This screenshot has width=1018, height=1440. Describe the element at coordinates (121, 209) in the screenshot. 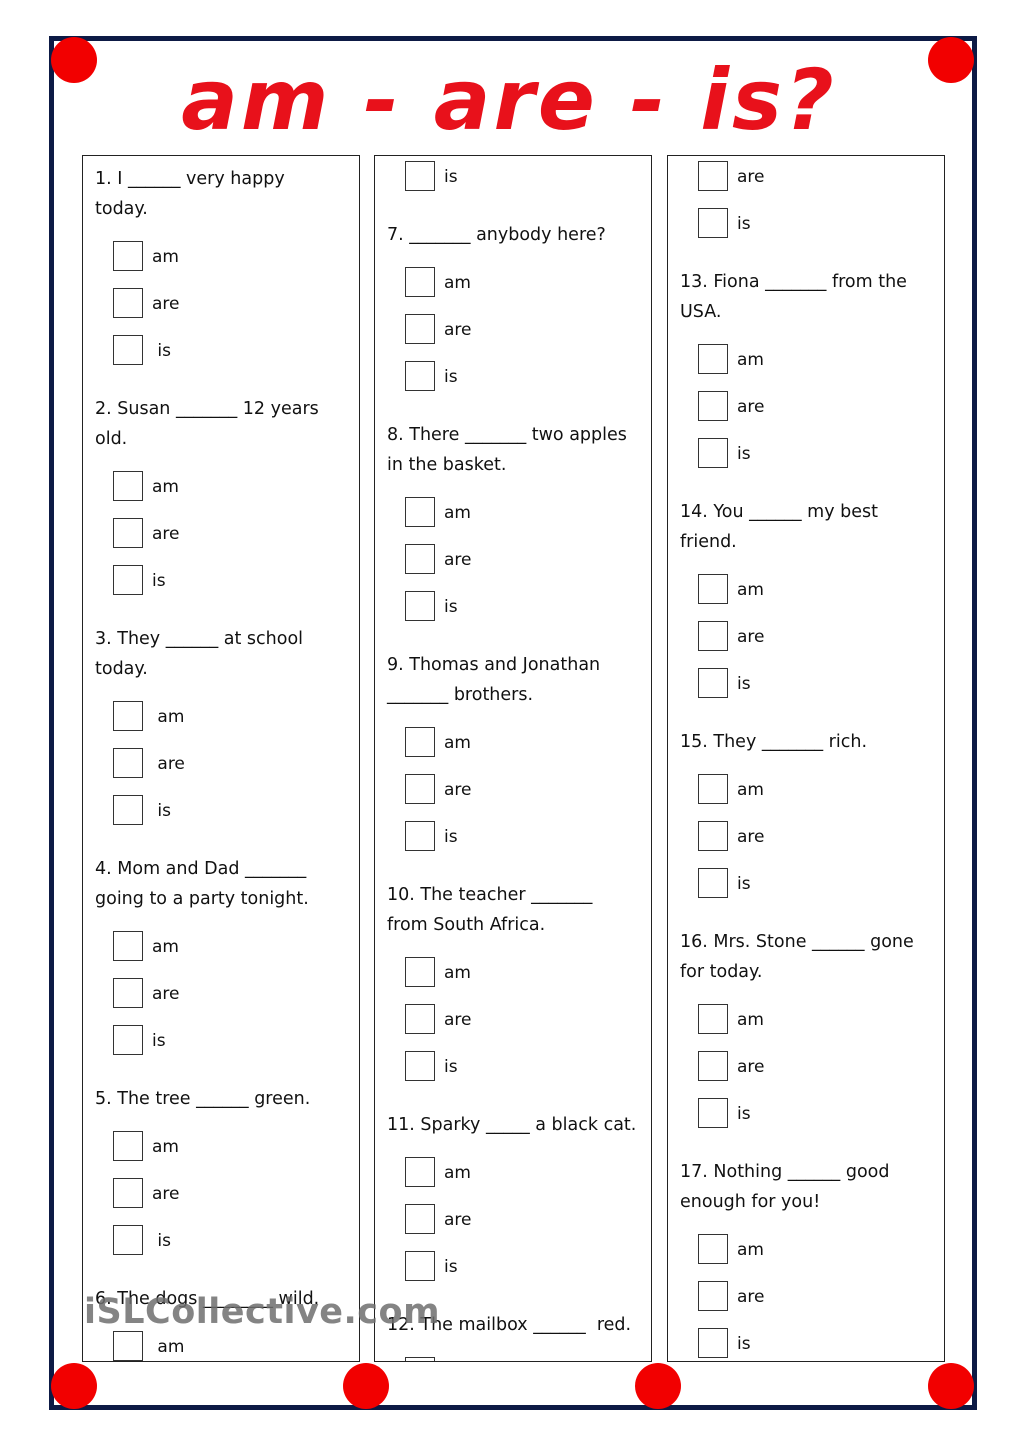

I see `question-text-line: today.` at that location.